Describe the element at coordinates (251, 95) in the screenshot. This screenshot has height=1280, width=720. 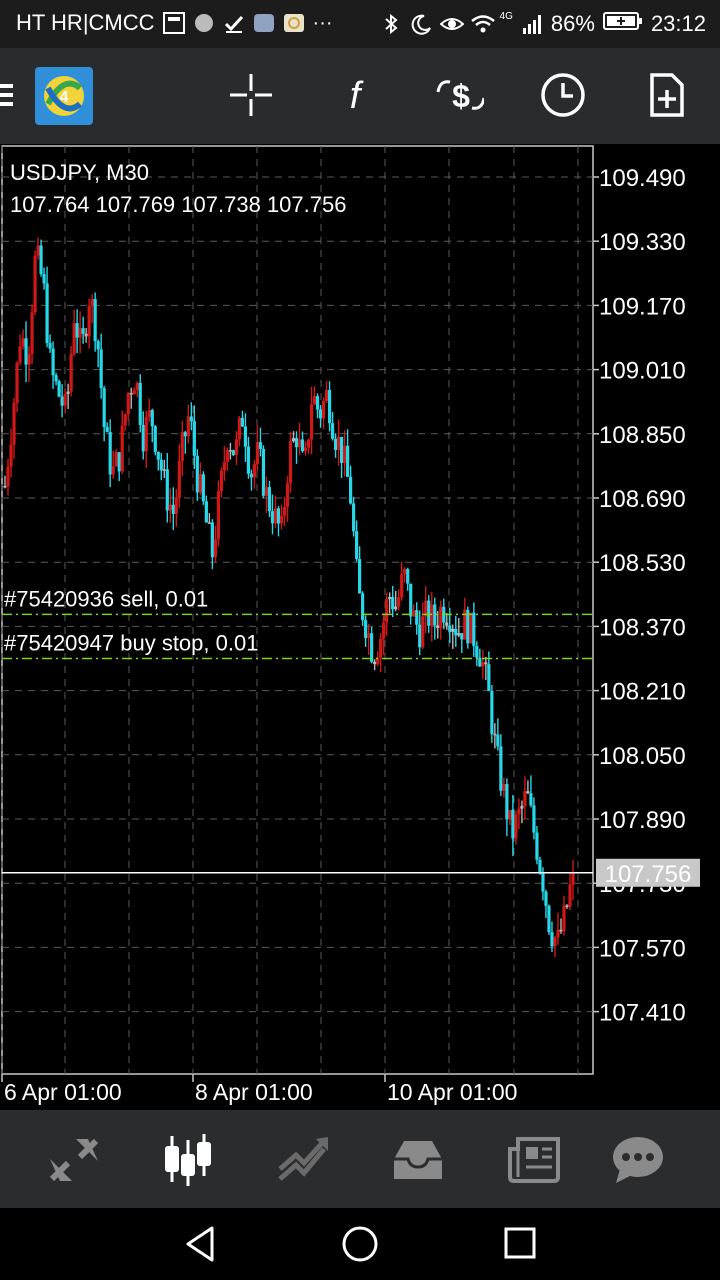
I see `crosshair-icon` at that location.